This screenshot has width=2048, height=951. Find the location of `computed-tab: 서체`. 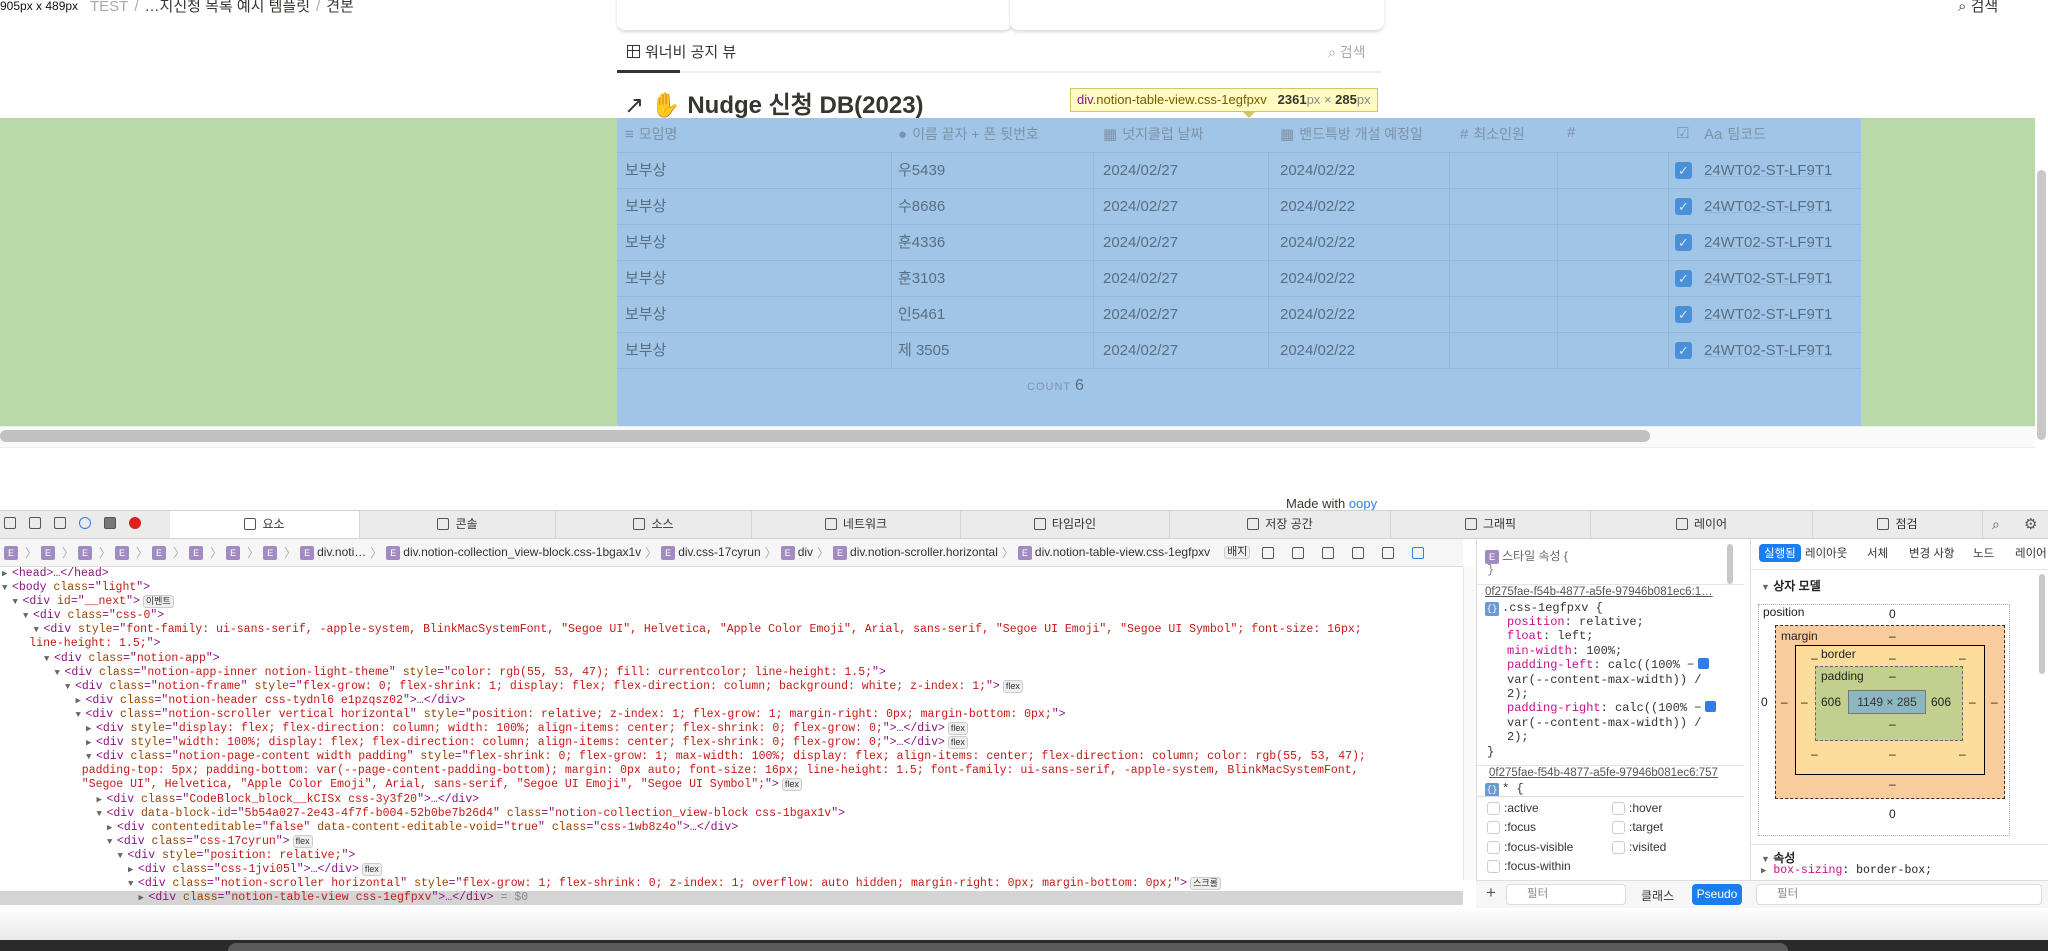

computed-tab: 서체 is located at coordinates (1877, 553).